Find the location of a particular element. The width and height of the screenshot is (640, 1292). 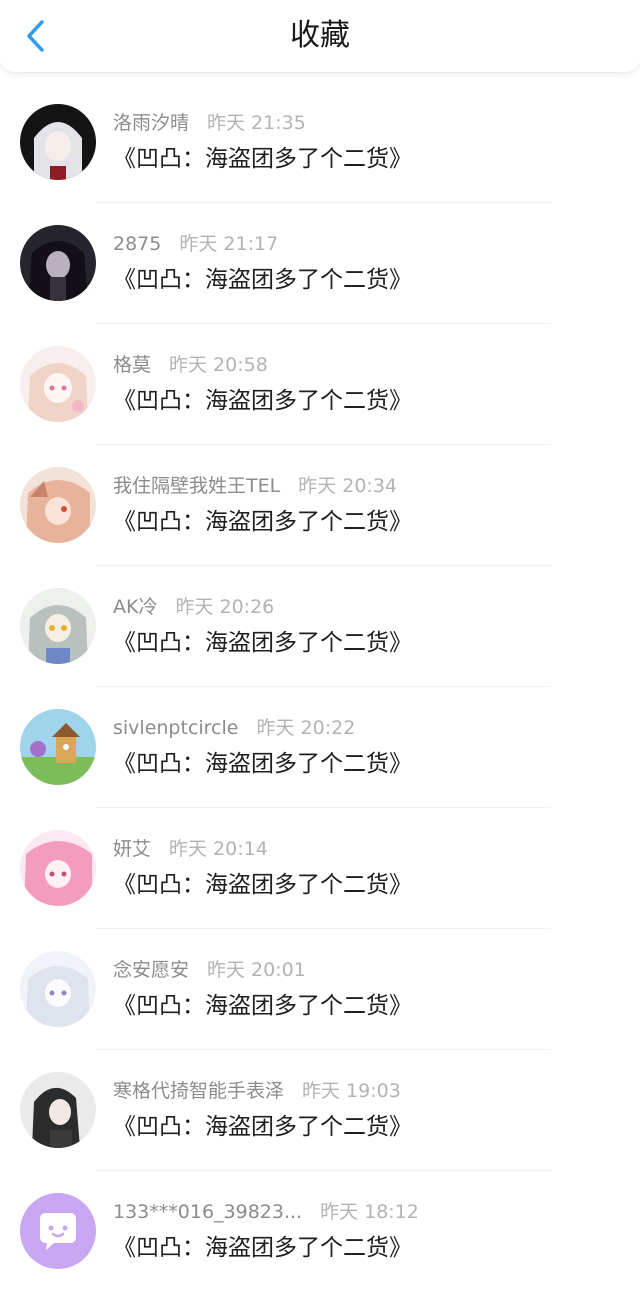

list-item: 寒格代掎智能手表泽 昨天 19:03 《凹凸：海盗团多了个二货》 is located at coordinates (320, 1110).